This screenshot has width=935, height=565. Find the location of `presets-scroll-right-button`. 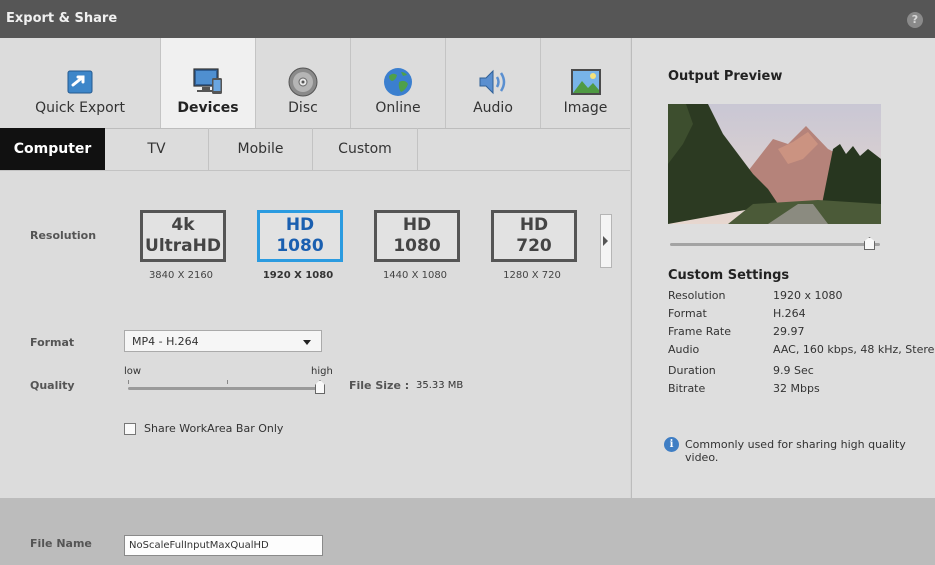

presets-scroll-right-button is located at coordinates (606, 241).